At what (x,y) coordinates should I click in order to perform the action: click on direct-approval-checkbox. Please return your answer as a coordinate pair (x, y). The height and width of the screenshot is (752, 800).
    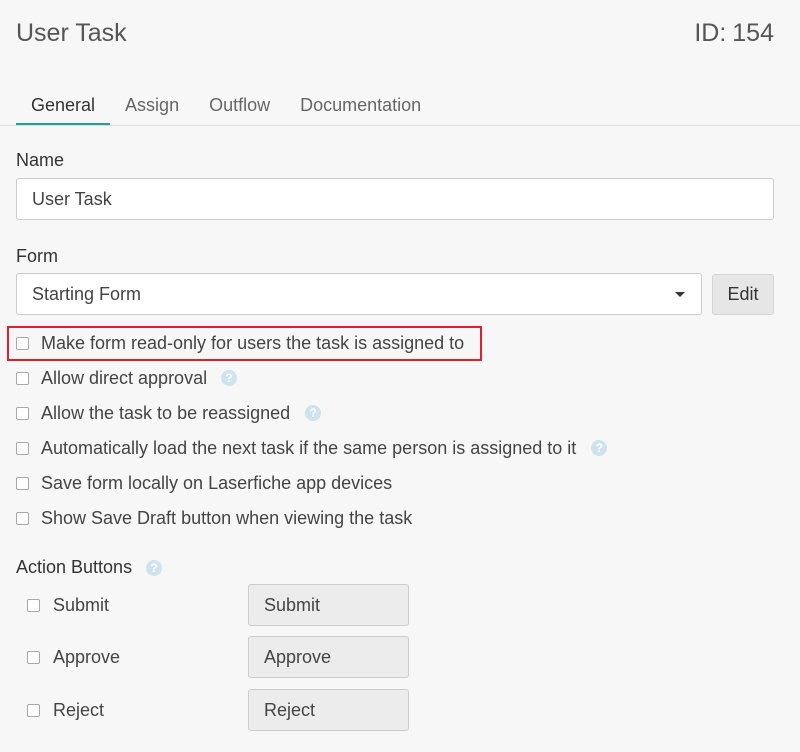
    Looking at the image, I should click on (22, 378).